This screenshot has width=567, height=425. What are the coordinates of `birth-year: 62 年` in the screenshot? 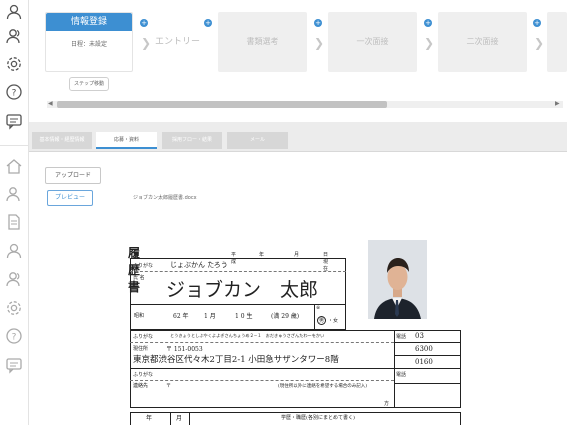 It's located at (181, 316).